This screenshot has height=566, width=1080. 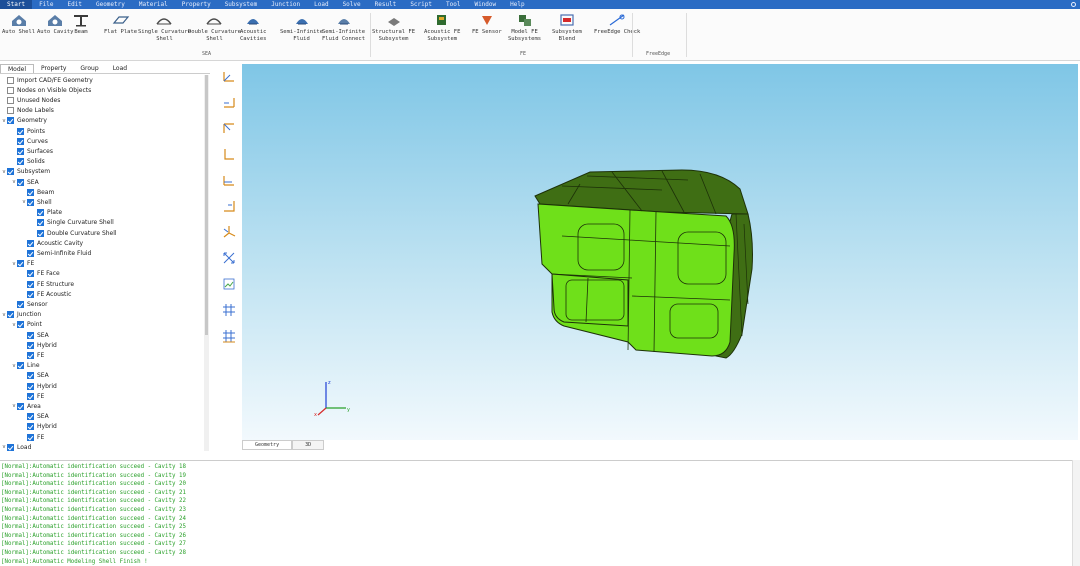 What do you see at coordinates (196, 4) in the screenshot?
I see `menu-property: Property` at bounding box center [196, 4].